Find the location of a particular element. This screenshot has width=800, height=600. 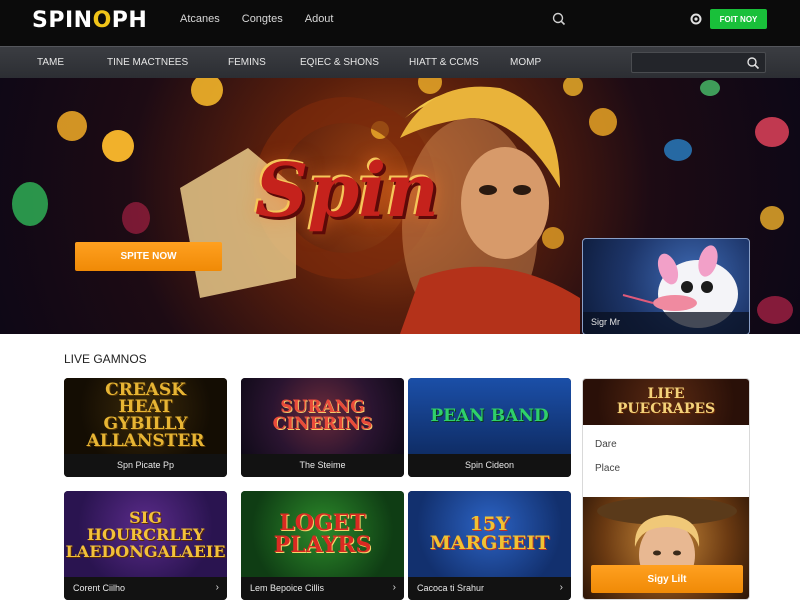

top-nav-item: Atcanes is located at coordinates (200, 19).